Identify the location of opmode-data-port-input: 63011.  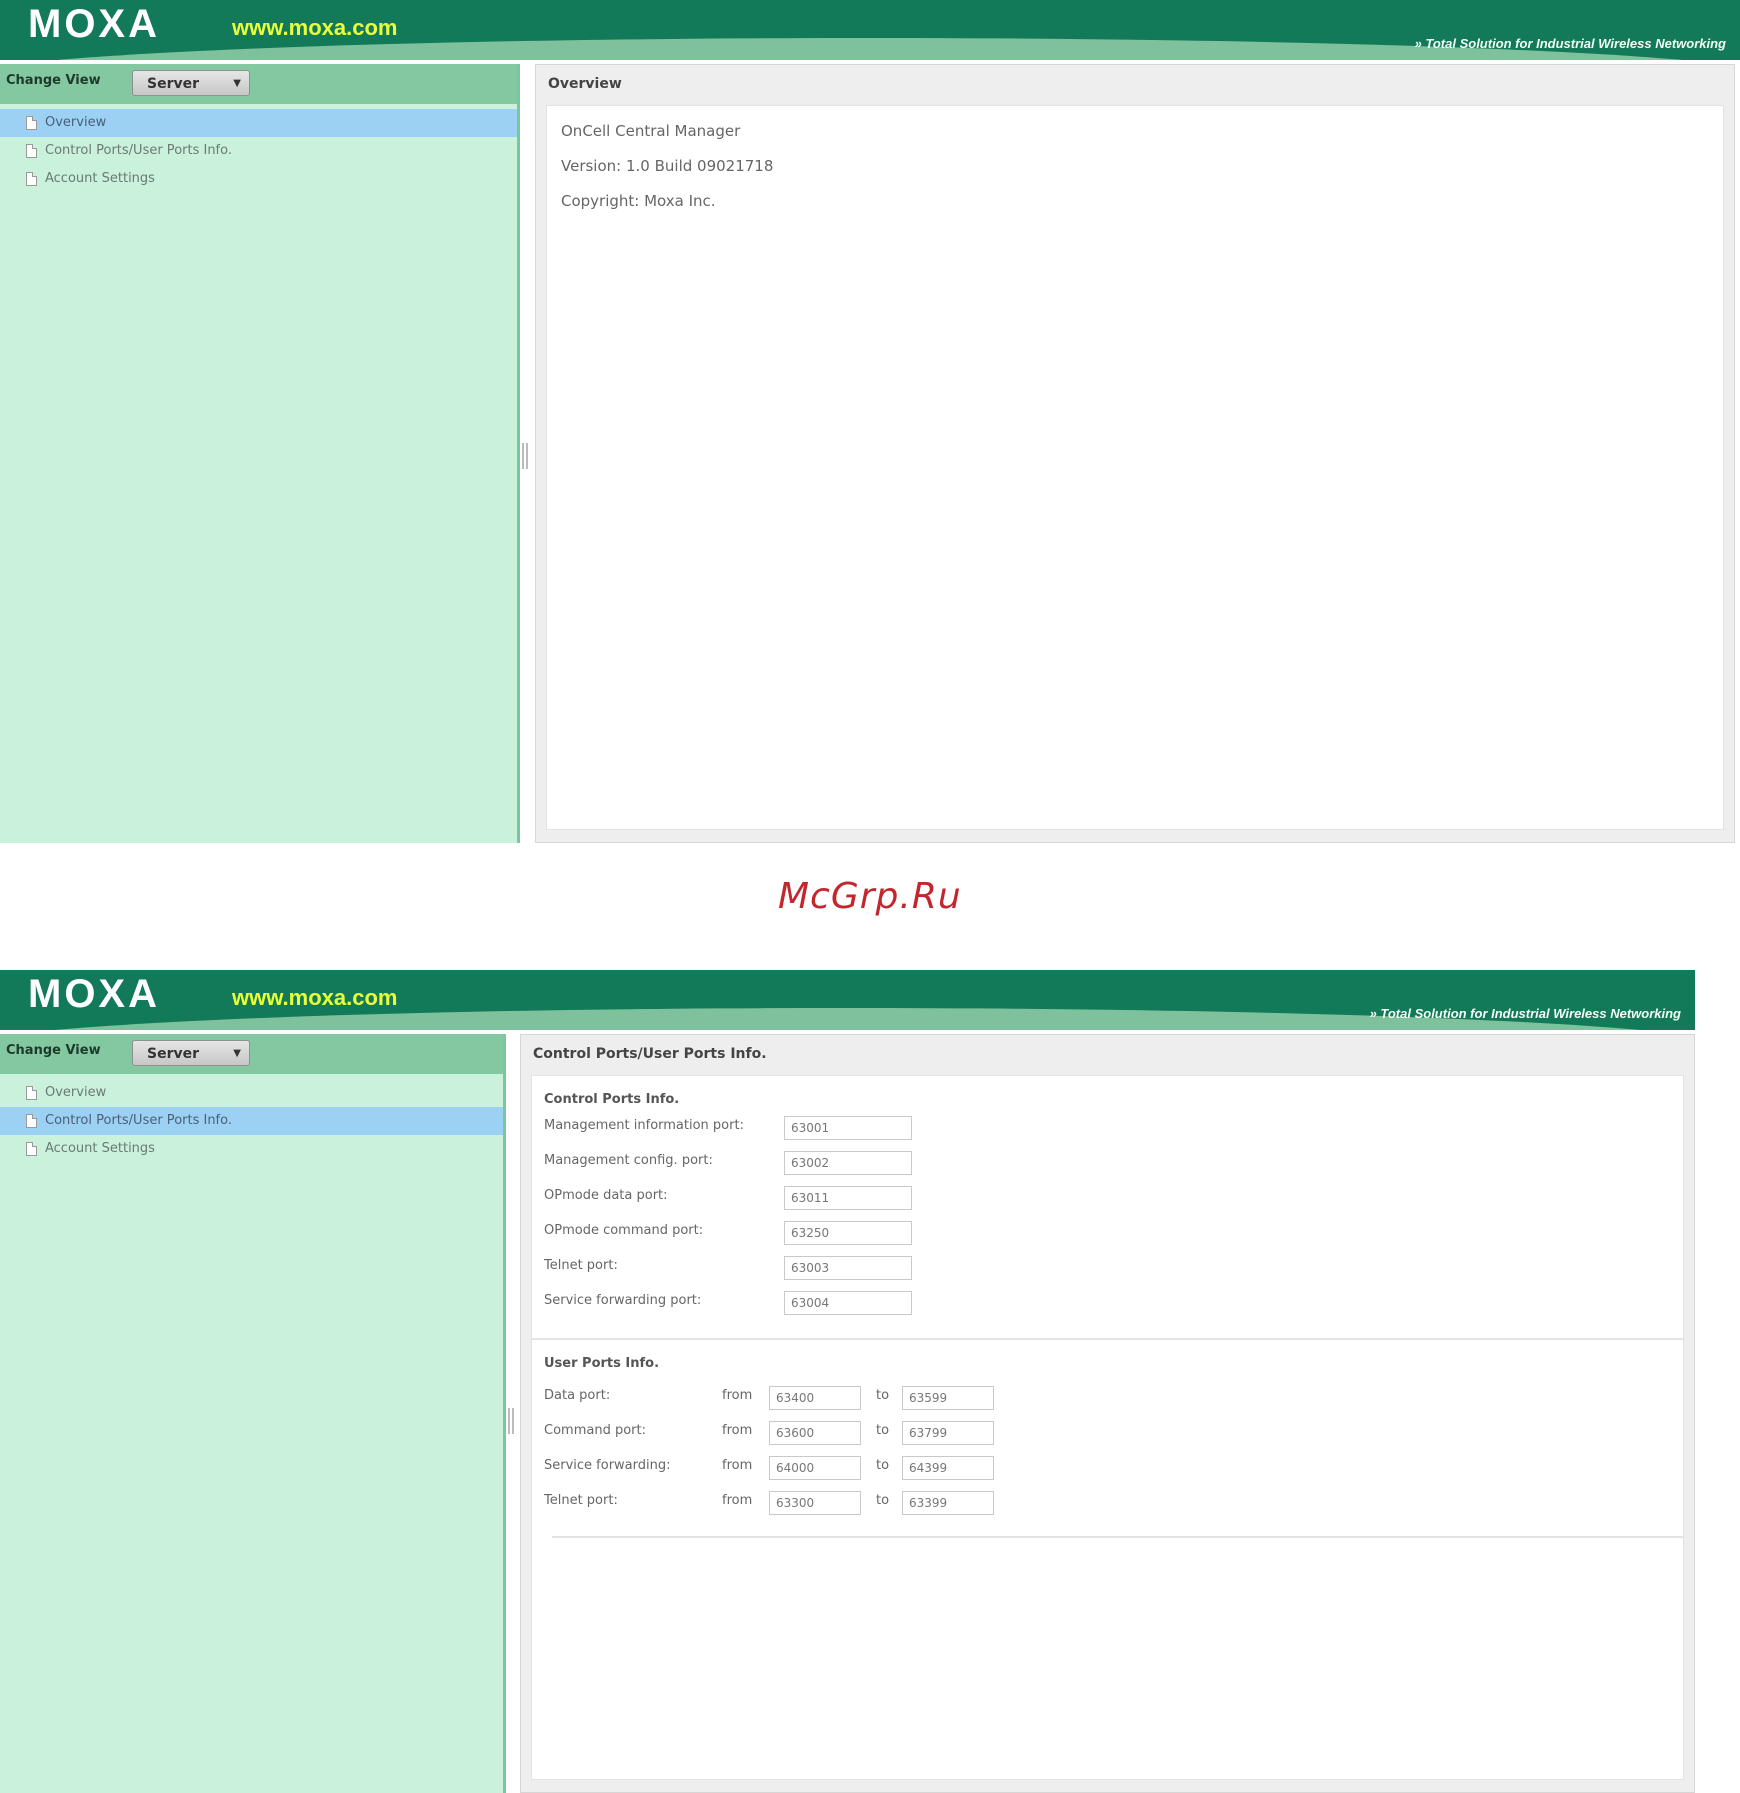
(848, 1198).